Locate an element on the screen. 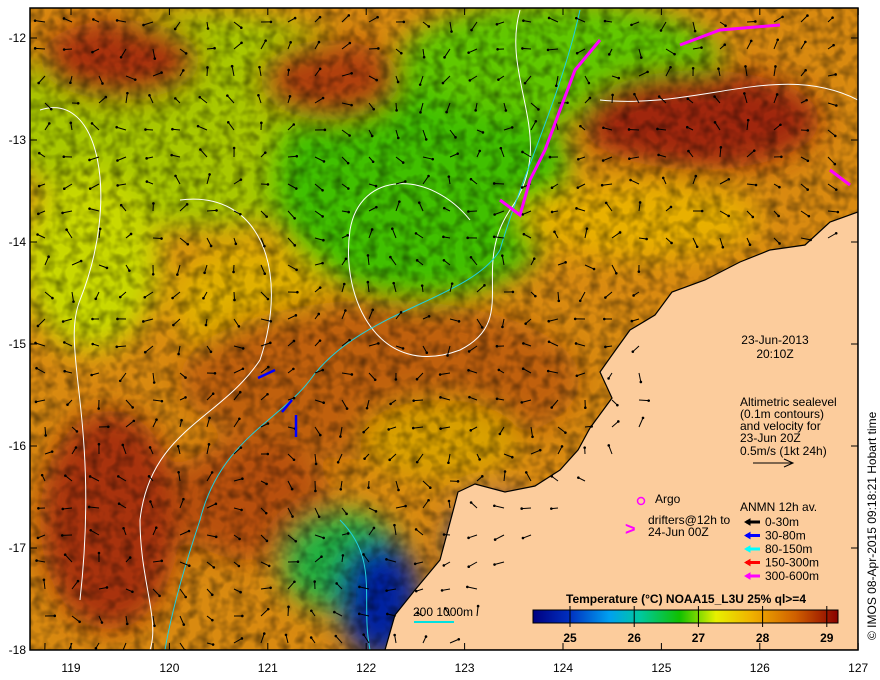 This screenshot has width=880, height=680. anmn-title: ANMN 12h av. is located at coordinates (778, 507).